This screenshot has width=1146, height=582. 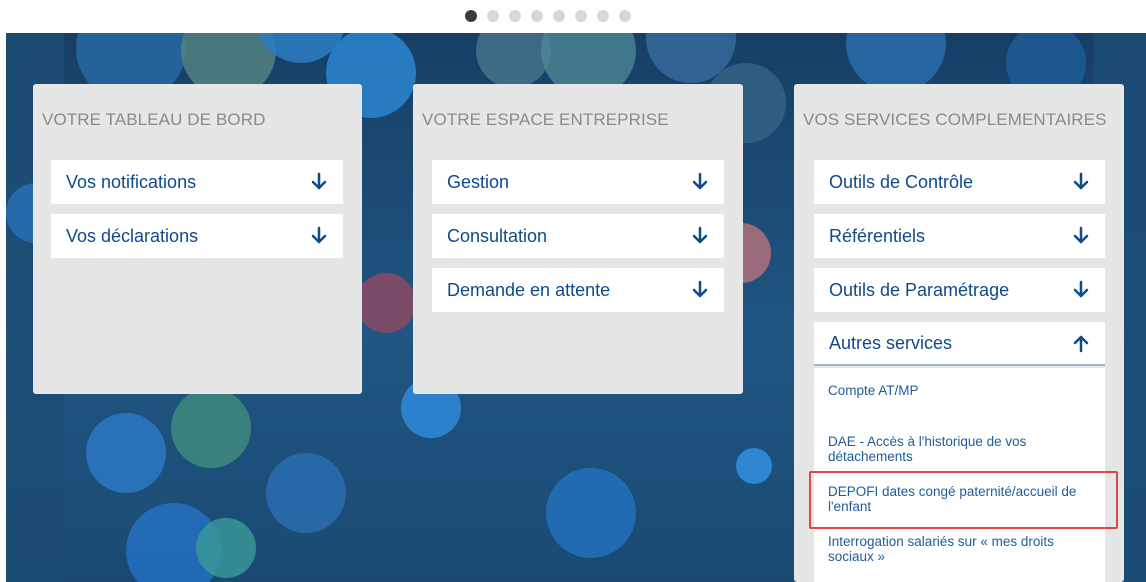 I want to click on menu-item-outils-de-parametrage: Outils de Paramétrage, so click(x=959, y=290).